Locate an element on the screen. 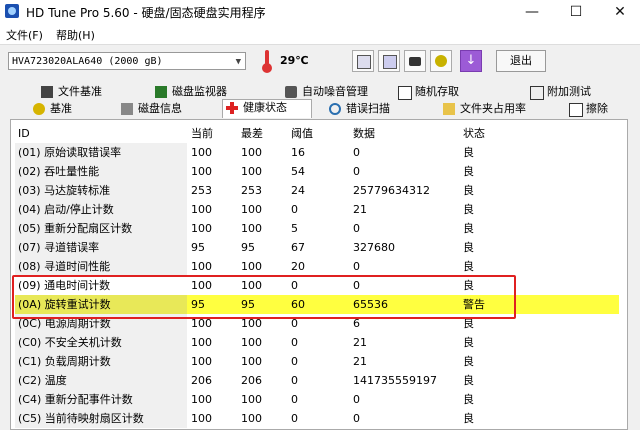 Image resolution: width=640 pixels, height=430 pixels. benchmark-icon is located at coordinates (39, 109).